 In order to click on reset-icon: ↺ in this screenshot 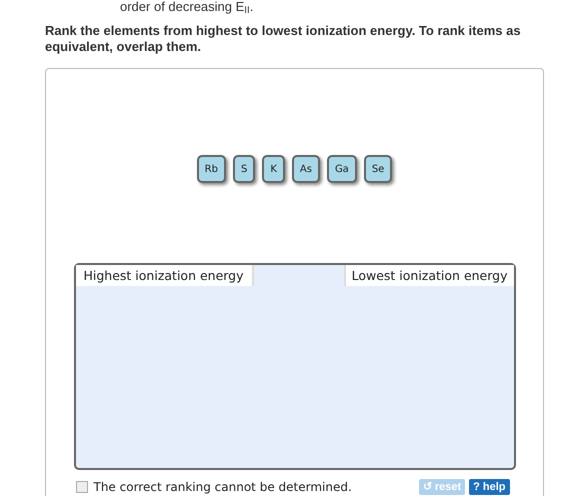, I will do `click(427, 487)`.